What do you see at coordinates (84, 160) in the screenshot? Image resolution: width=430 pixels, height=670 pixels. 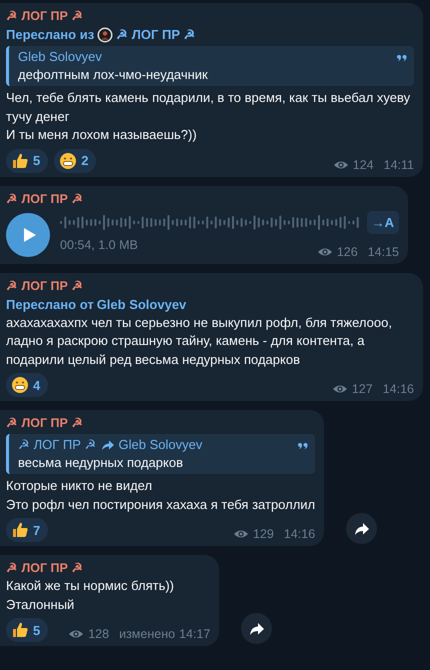 I see `reaction-count: 2` at bounding box center [84, 160].